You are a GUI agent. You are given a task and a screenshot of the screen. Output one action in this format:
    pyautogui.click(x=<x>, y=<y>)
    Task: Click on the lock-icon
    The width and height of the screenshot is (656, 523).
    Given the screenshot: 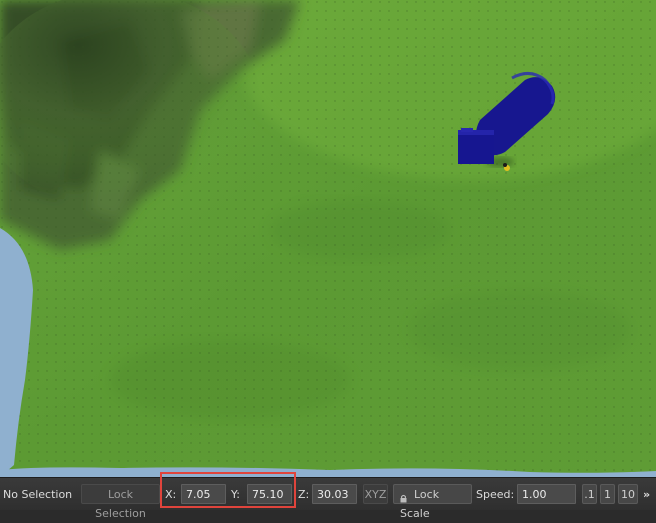 What is the action you would take?
    pyautogui.click(x=403, y=496)
    